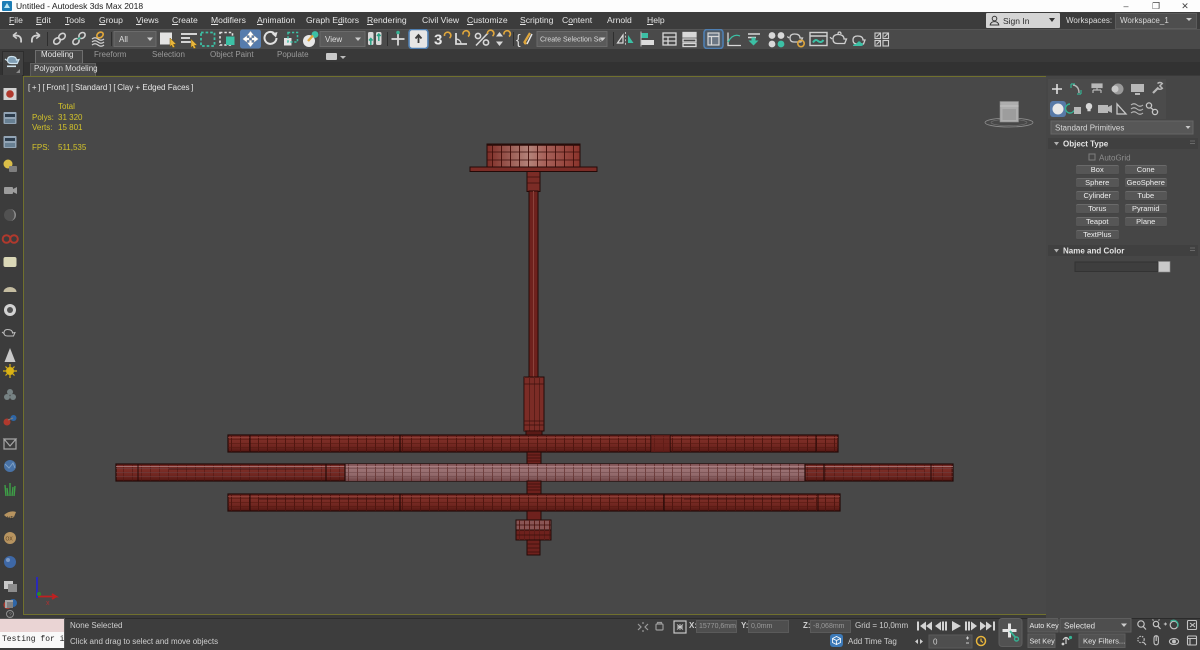 The height and width of the screenshot is (650, 1200). What do you see at coordinates (1093, 251) in the screenshot?
I see `svg-text: Name and Color` at bounding box center [1093, 251].